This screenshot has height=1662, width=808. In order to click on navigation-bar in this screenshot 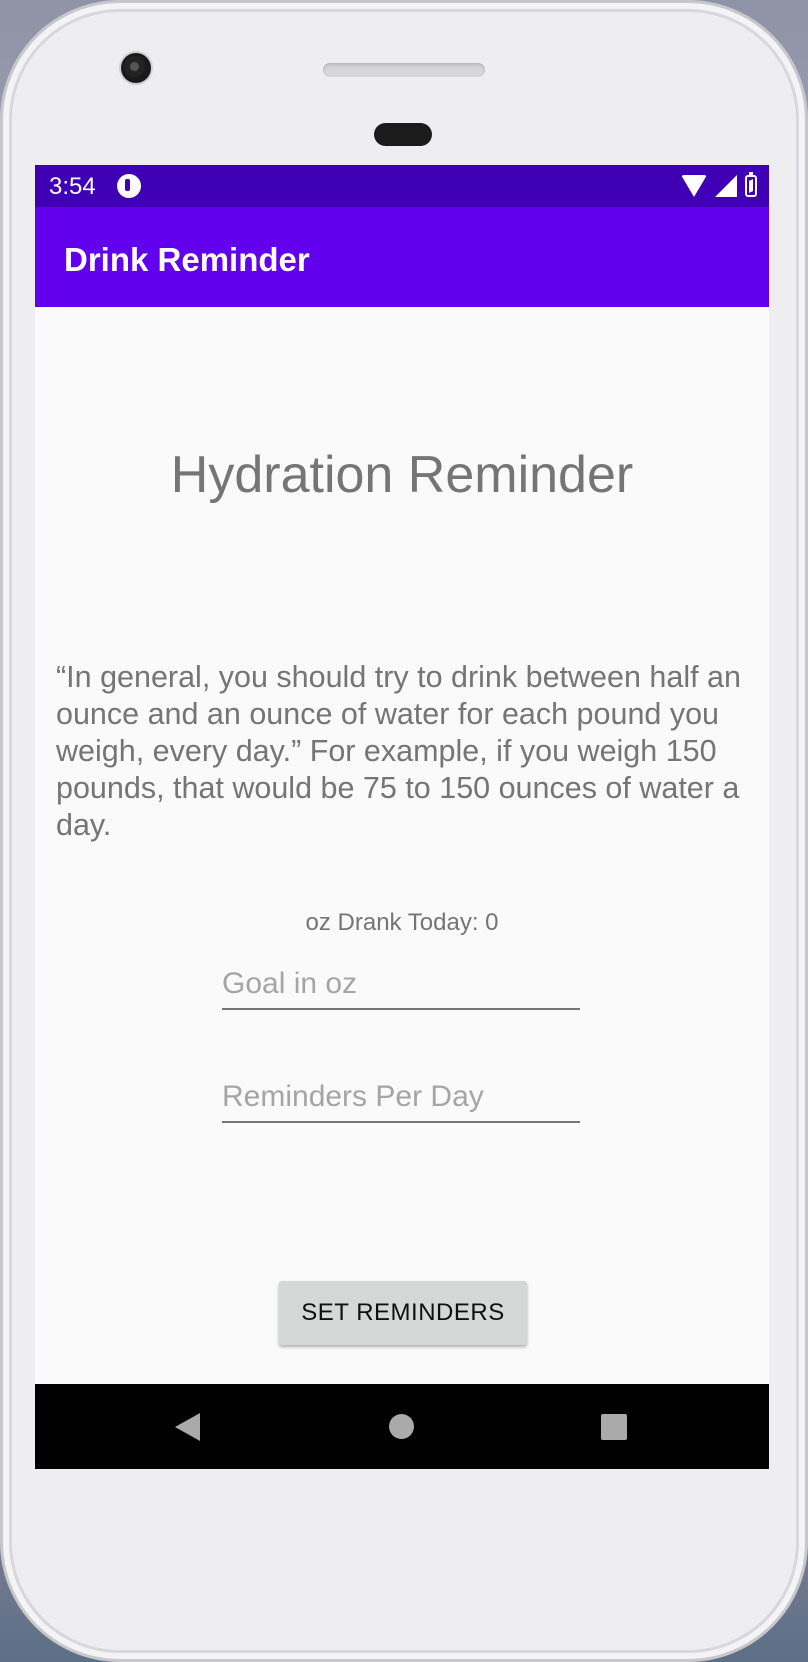, I will do `click(402, 1426)`.